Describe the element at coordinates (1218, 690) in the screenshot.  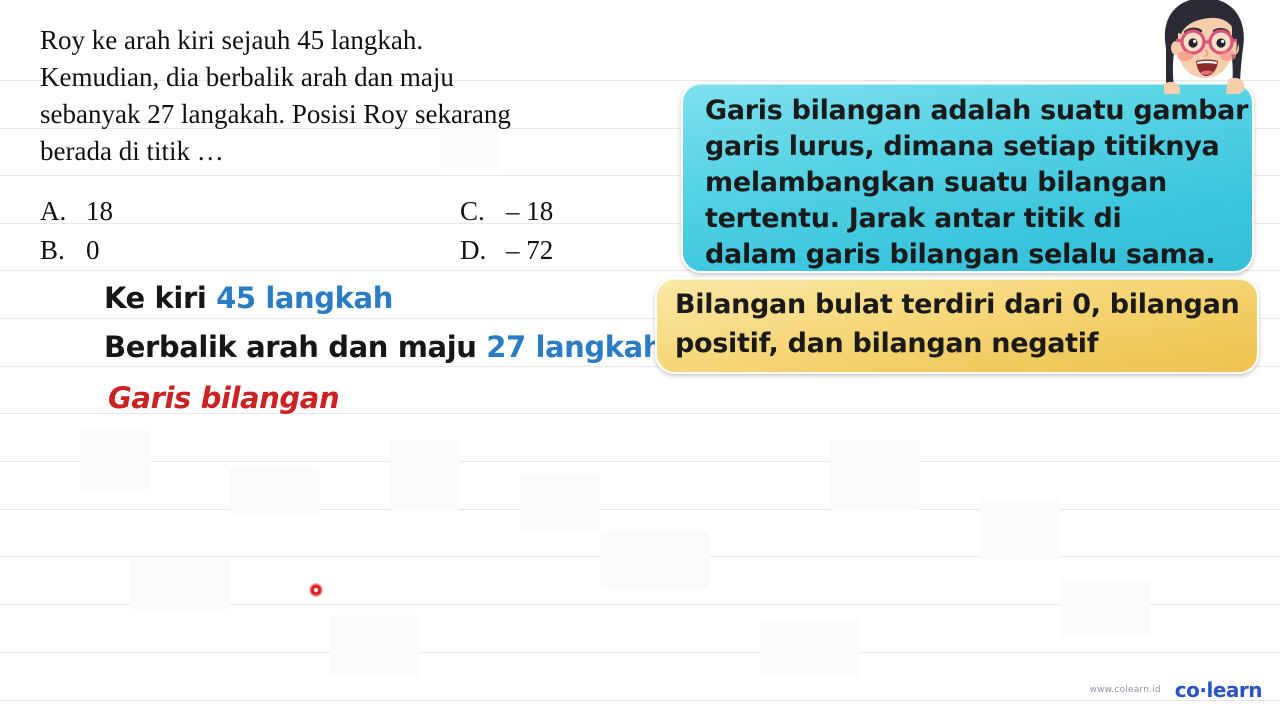
I see `colearn-logo: co·learn` at that location.